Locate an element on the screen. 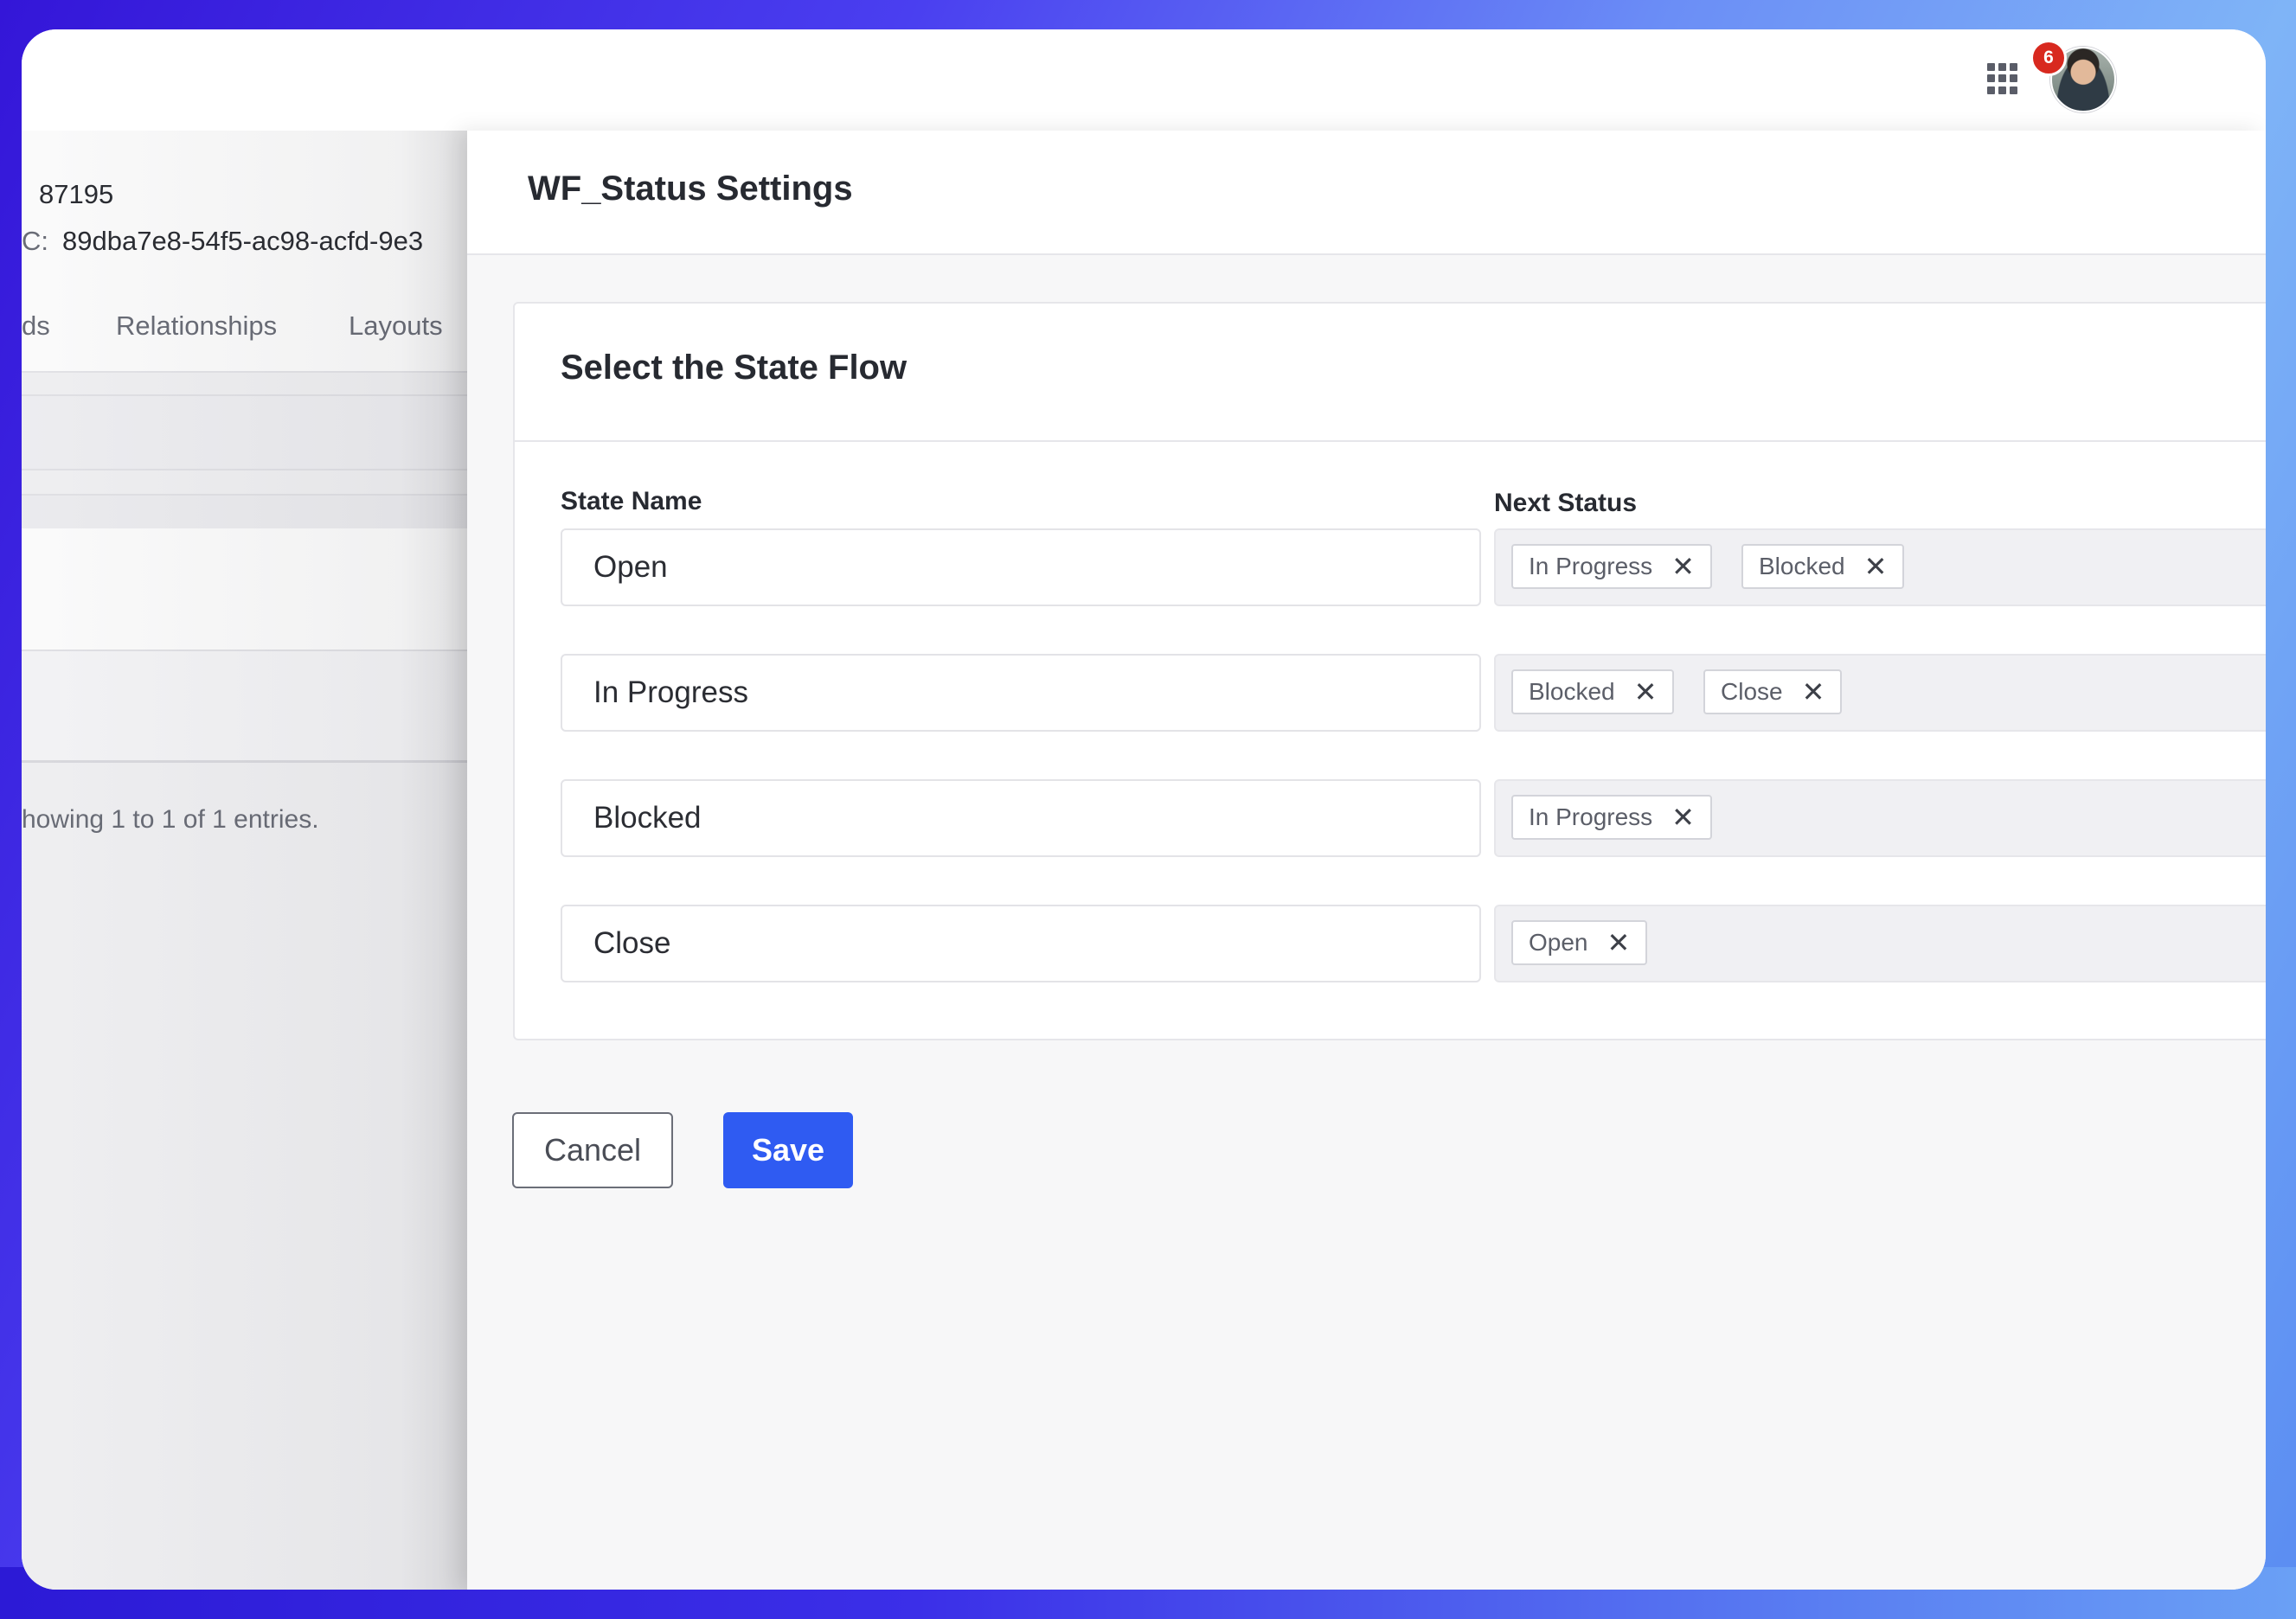 The height and width of the screenshot is (1619, 2296). state-name-input: Close is located at coordinates (1021, 943).